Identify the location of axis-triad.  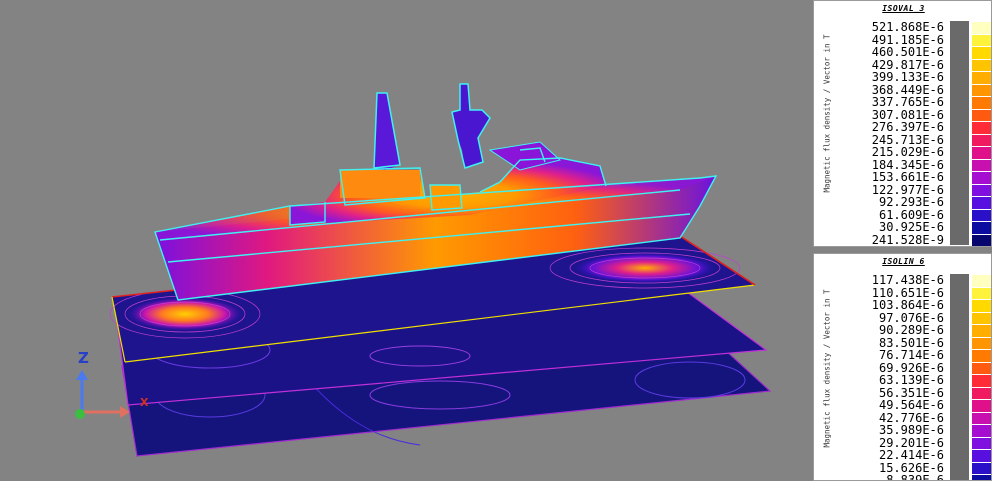
(102, 394).